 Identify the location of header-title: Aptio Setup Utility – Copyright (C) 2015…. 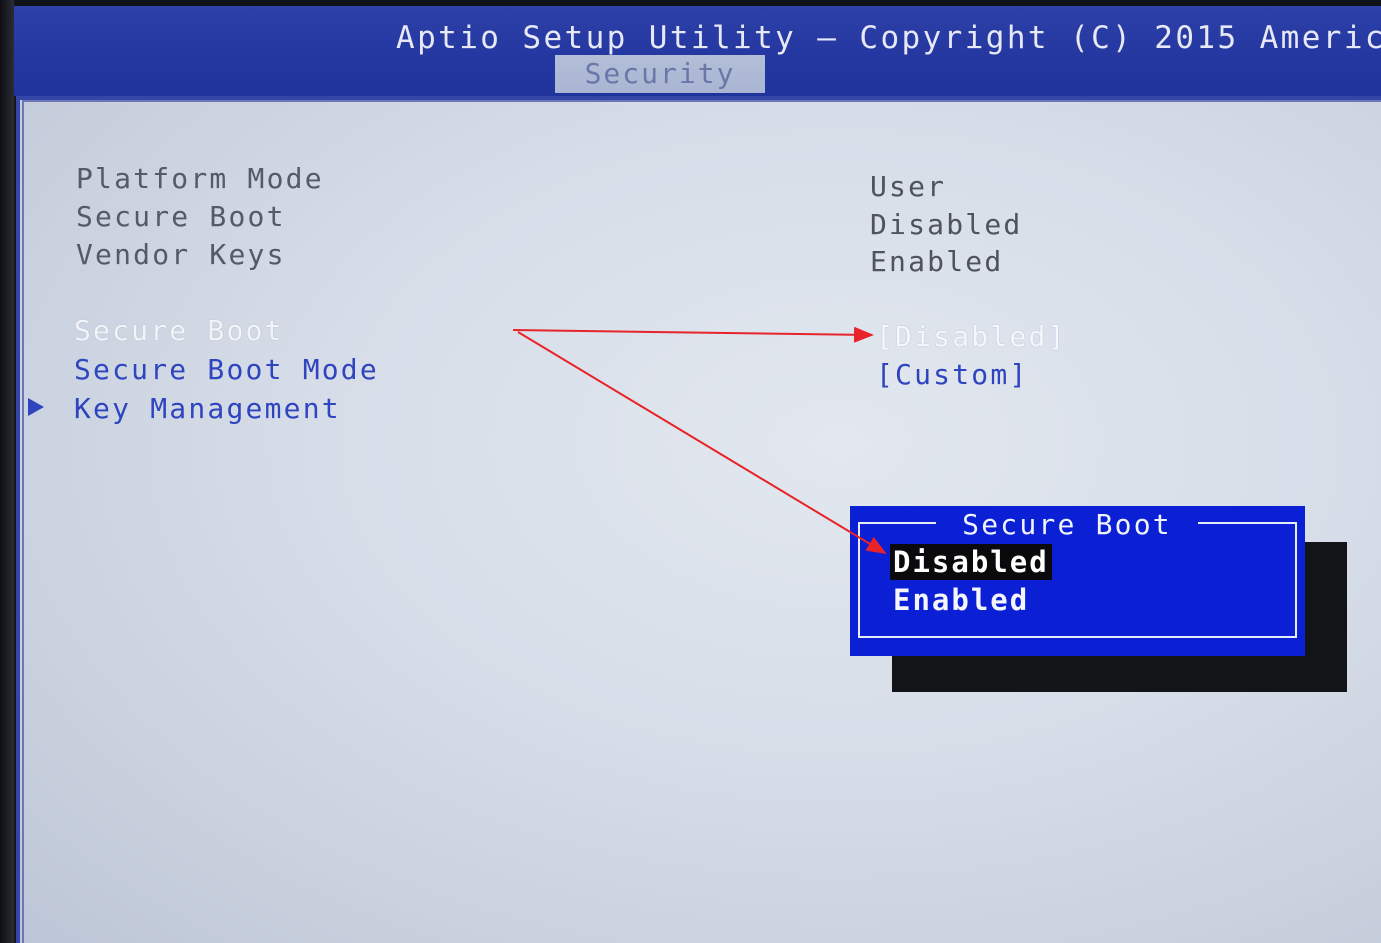
(888, 38).